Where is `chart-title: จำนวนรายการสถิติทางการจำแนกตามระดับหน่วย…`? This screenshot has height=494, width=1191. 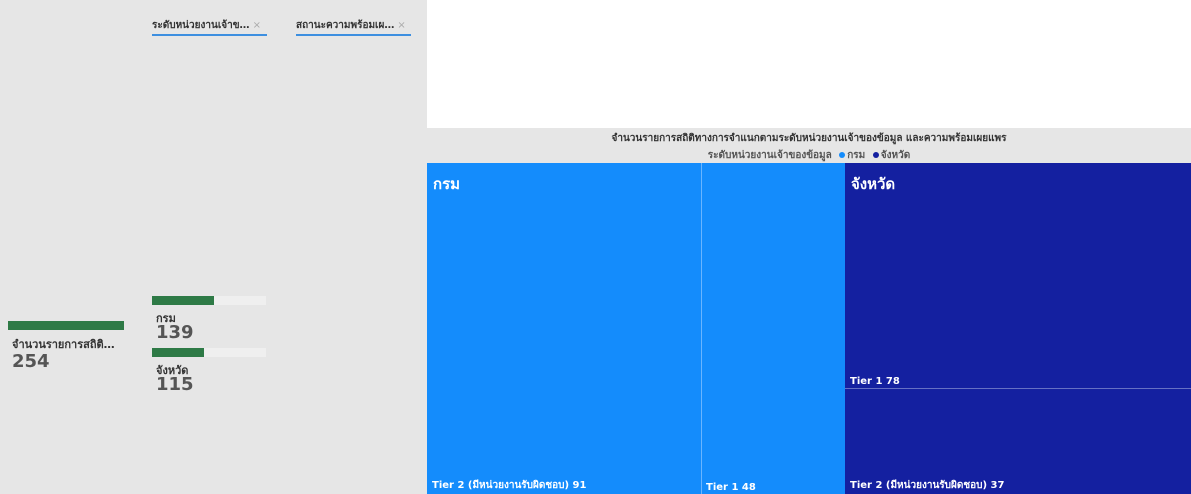 chart-title: จำนวนรายการสถิติทางการจำแนกตามระดับหน่วย… is located at coordinates (809, 138).